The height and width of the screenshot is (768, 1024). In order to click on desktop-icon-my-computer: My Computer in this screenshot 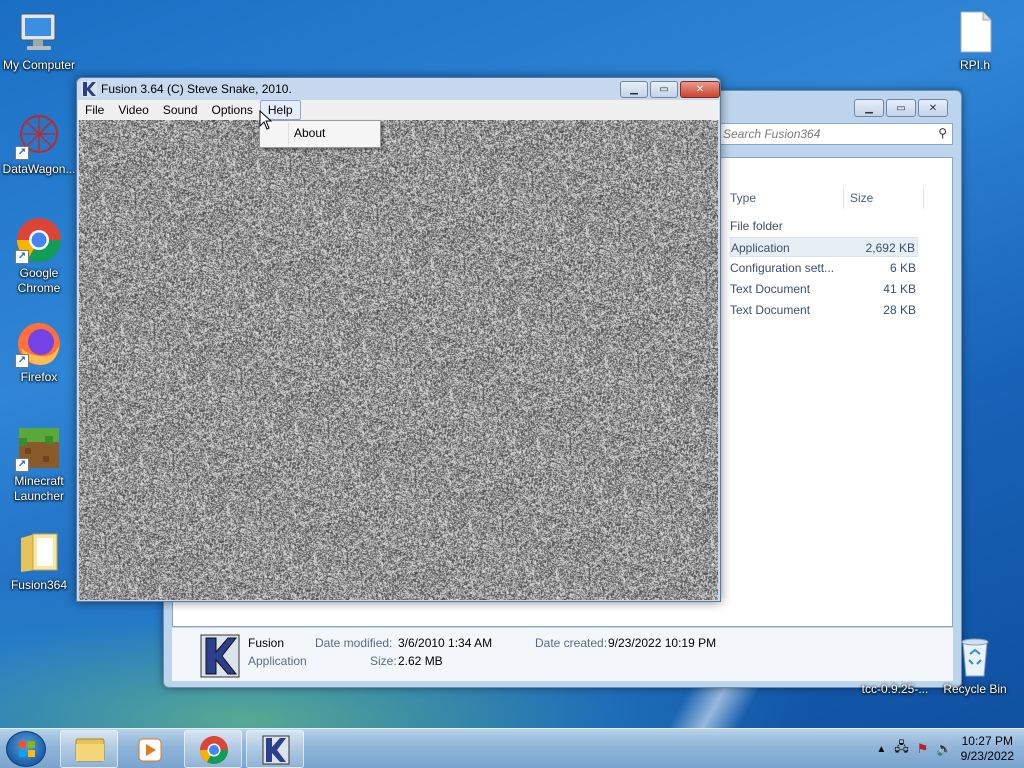, I will do `click(39, 40)`.